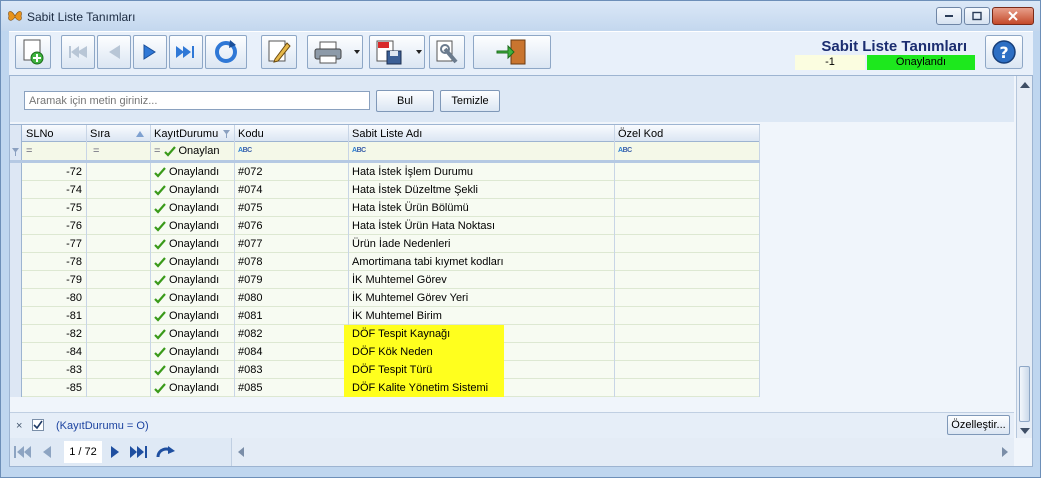 This screenshot has height=478, width=1041. I want to click on cell-kodu: #078, so click(292, 262).